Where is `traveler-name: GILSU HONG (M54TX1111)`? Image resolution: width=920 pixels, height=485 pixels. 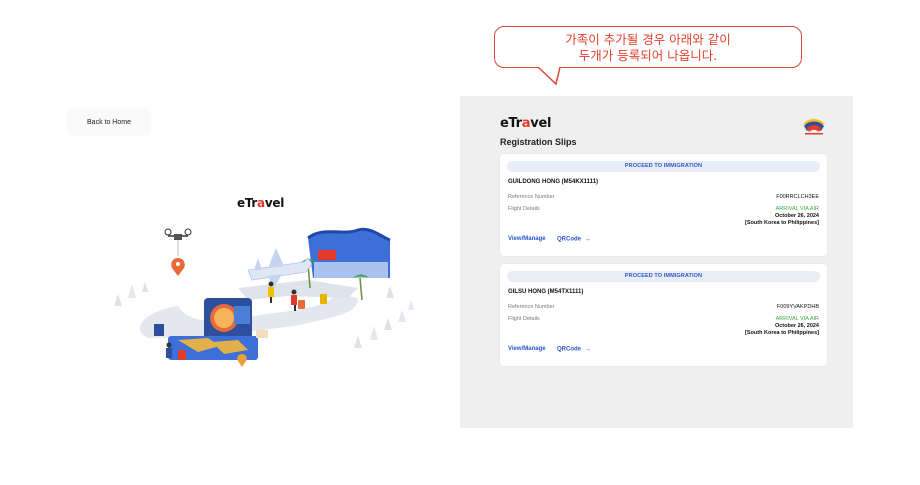 traveler-name: GILSU HONG (M54TX1111) is located at coordinates (546, 292).